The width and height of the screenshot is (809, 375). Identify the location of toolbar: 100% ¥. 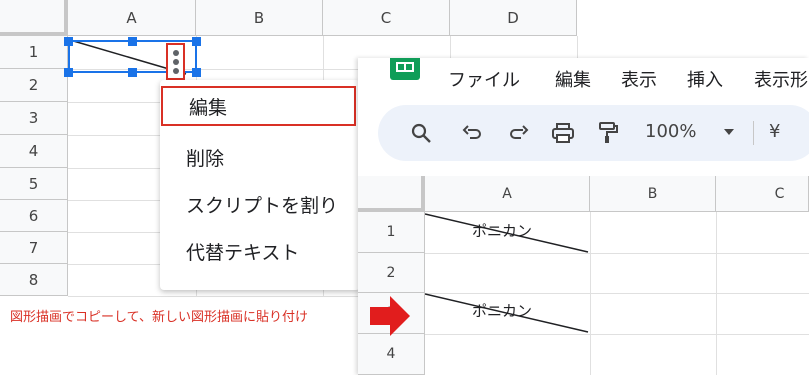
(593, 133).